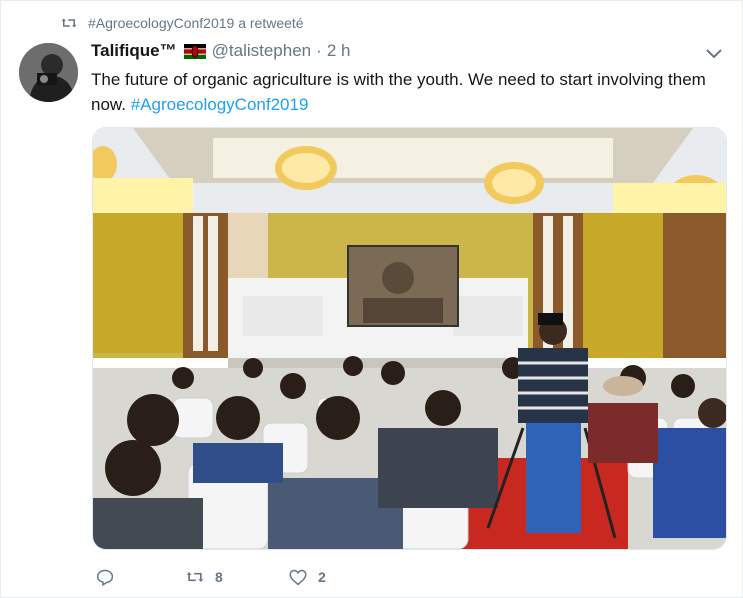 Image resolution: width=743 pixels, height=598 pixels. I want to click on retweet-context: #AgroecologyConf2019 a retweeté, so click(182, 23).